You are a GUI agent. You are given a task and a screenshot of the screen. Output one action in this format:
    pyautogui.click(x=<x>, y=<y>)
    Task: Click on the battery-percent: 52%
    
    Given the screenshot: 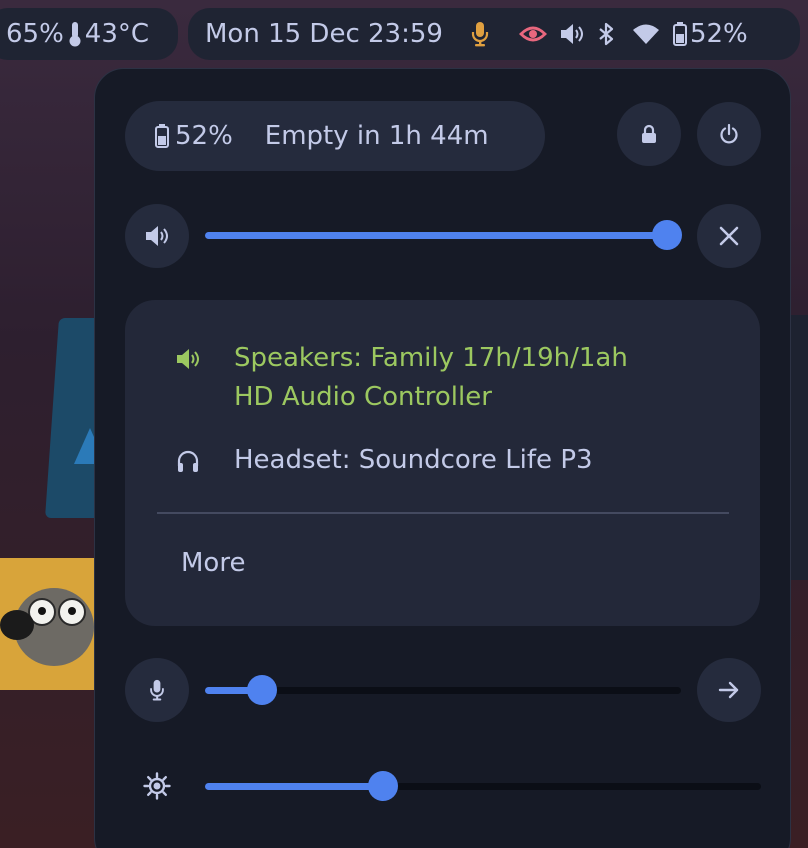 What is the action you would take?
    pyautogui.click(x=718, y=34)
    